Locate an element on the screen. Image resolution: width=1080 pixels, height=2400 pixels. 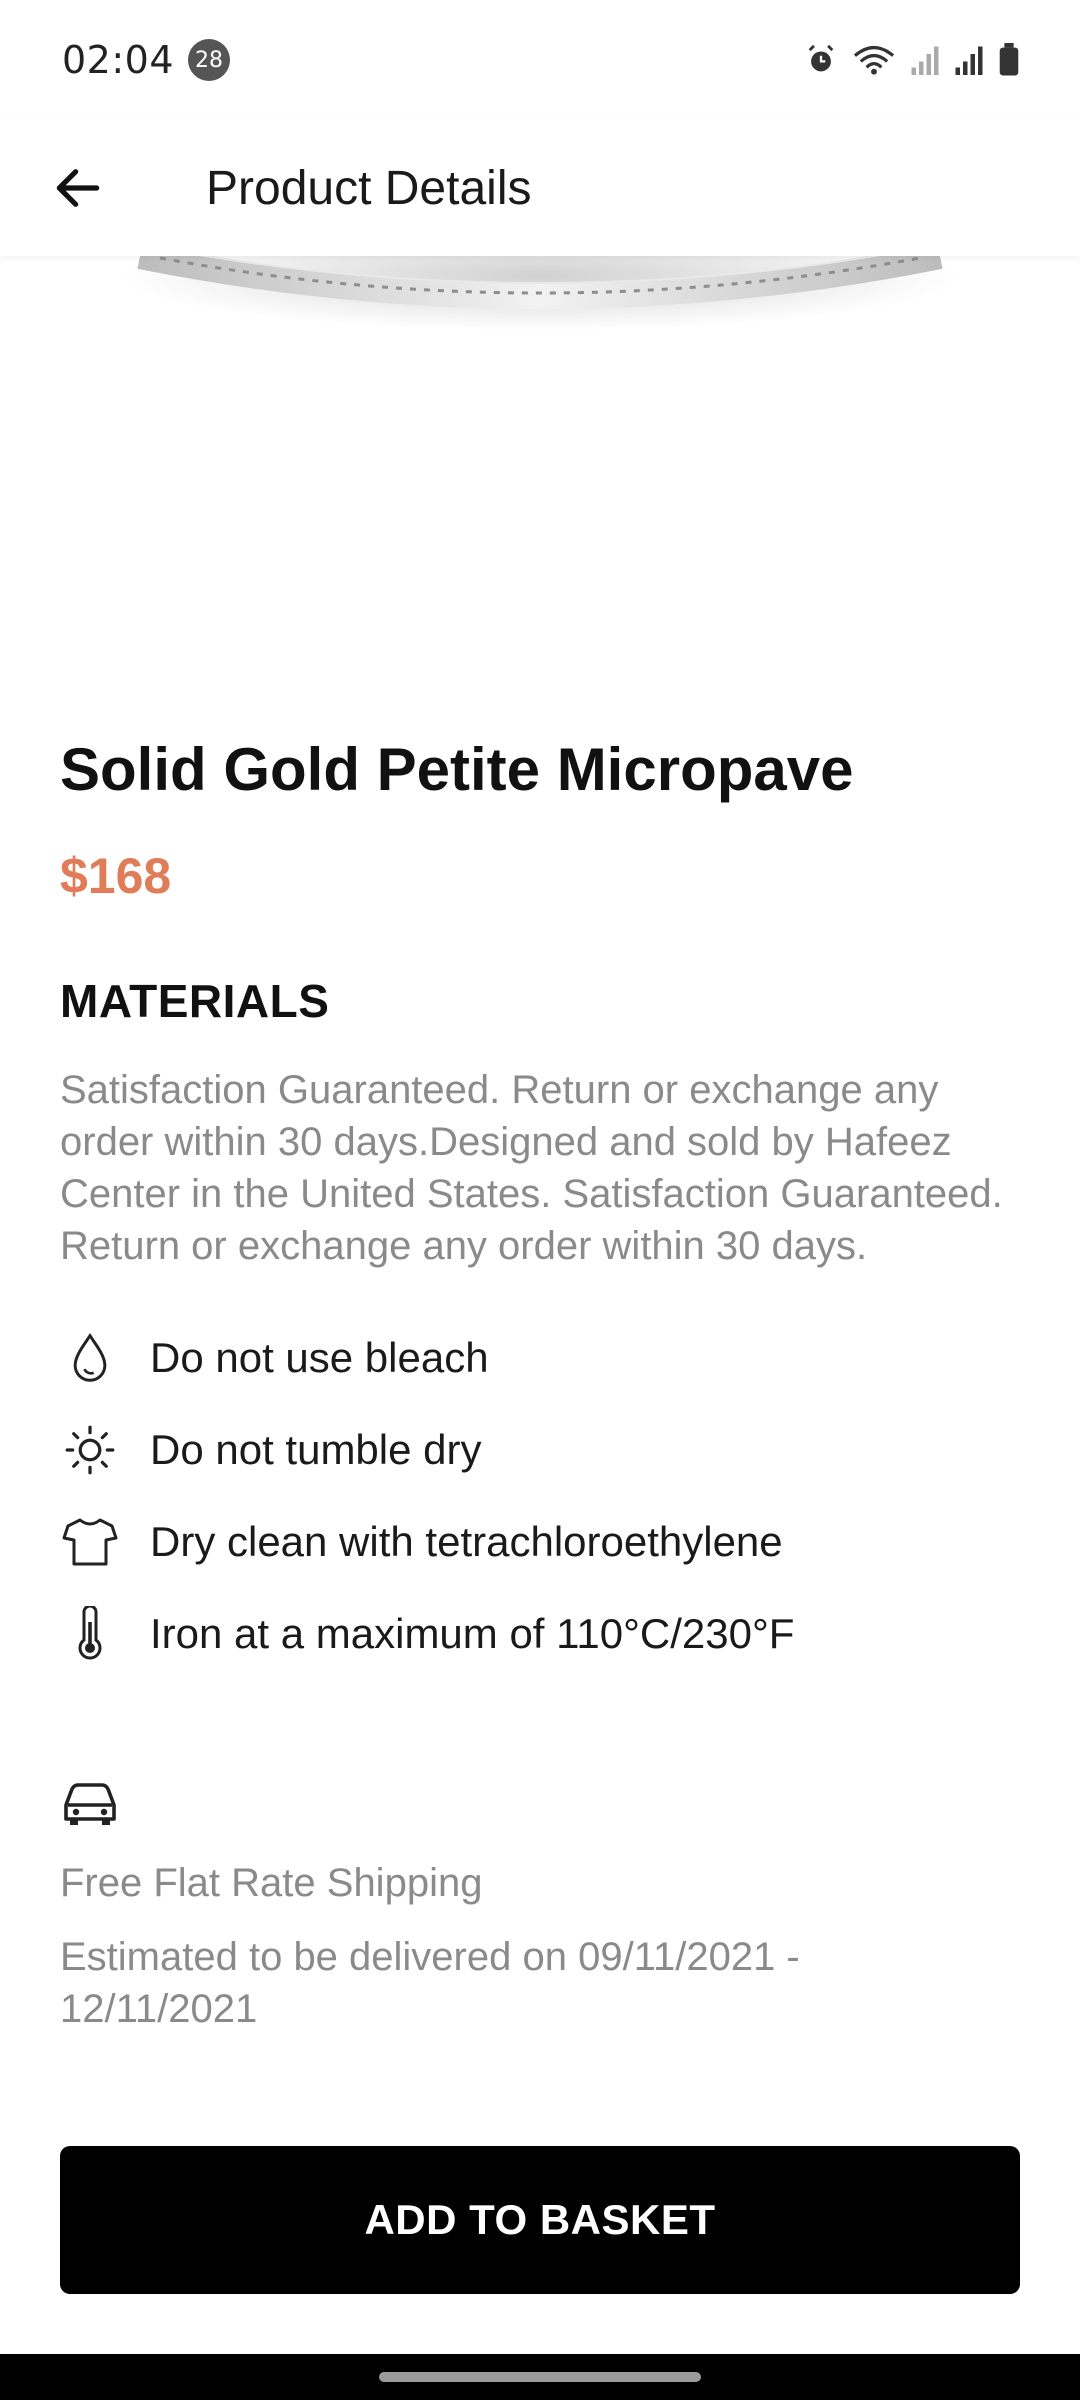
materials-heading: MATERIALS is located at coordinates (195, 1001).